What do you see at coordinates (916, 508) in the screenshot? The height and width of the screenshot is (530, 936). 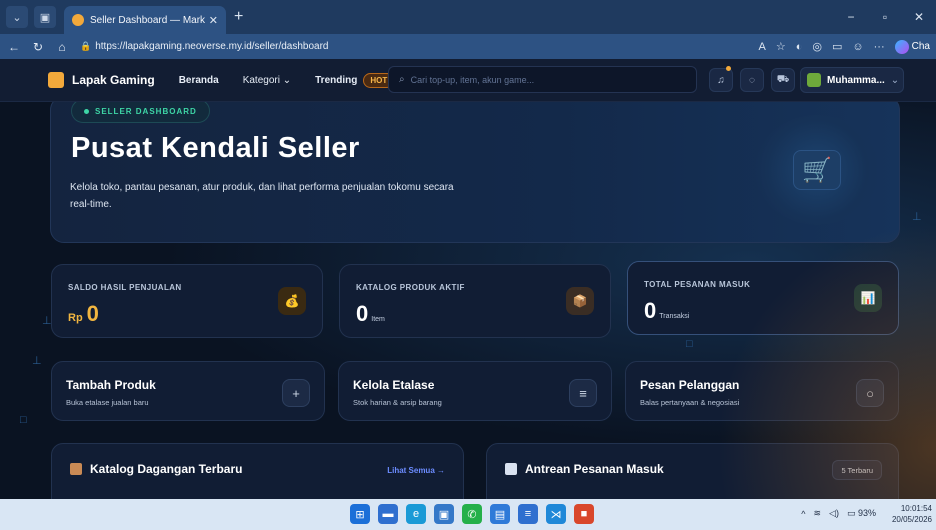 I see `clock-time: 10:01:54` at bounding box center [916, 508].